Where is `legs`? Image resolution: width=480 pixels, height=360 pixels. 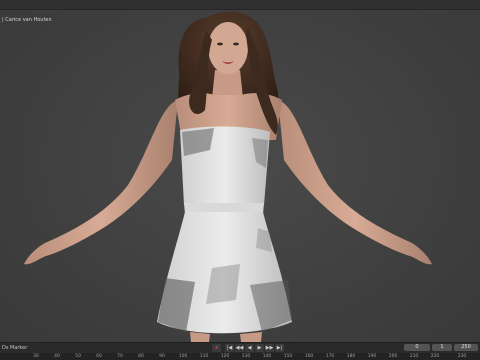
legs is located at coordinates (226, 337).